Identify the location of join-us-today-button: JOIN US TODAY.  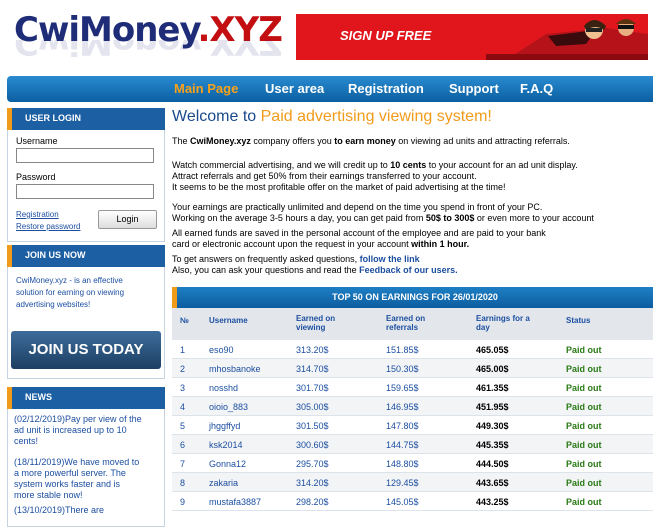
(86, 350).